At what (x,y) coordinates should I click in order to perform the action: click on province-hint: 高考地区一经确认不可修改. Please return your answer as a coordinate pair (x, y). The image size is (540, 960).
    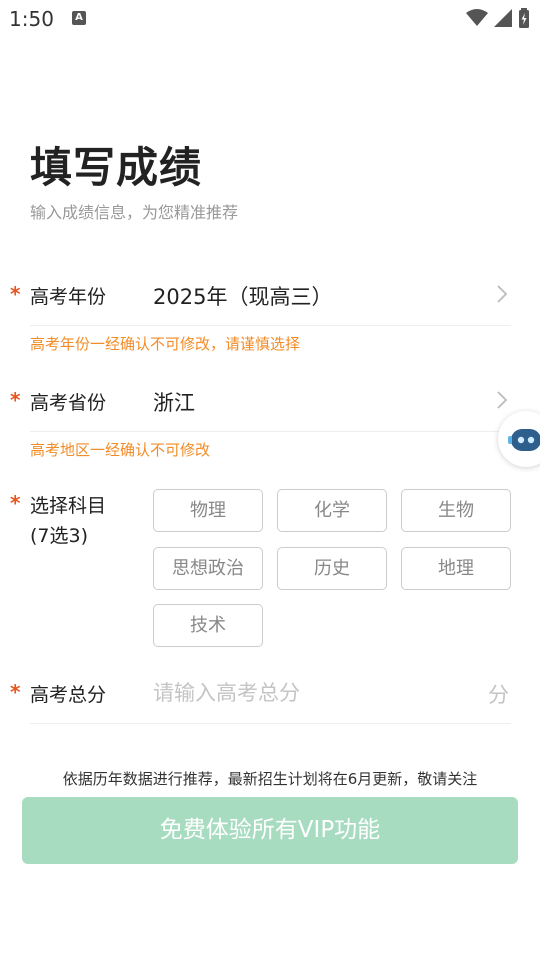
    Looking at the image, I should click on (120, 450).